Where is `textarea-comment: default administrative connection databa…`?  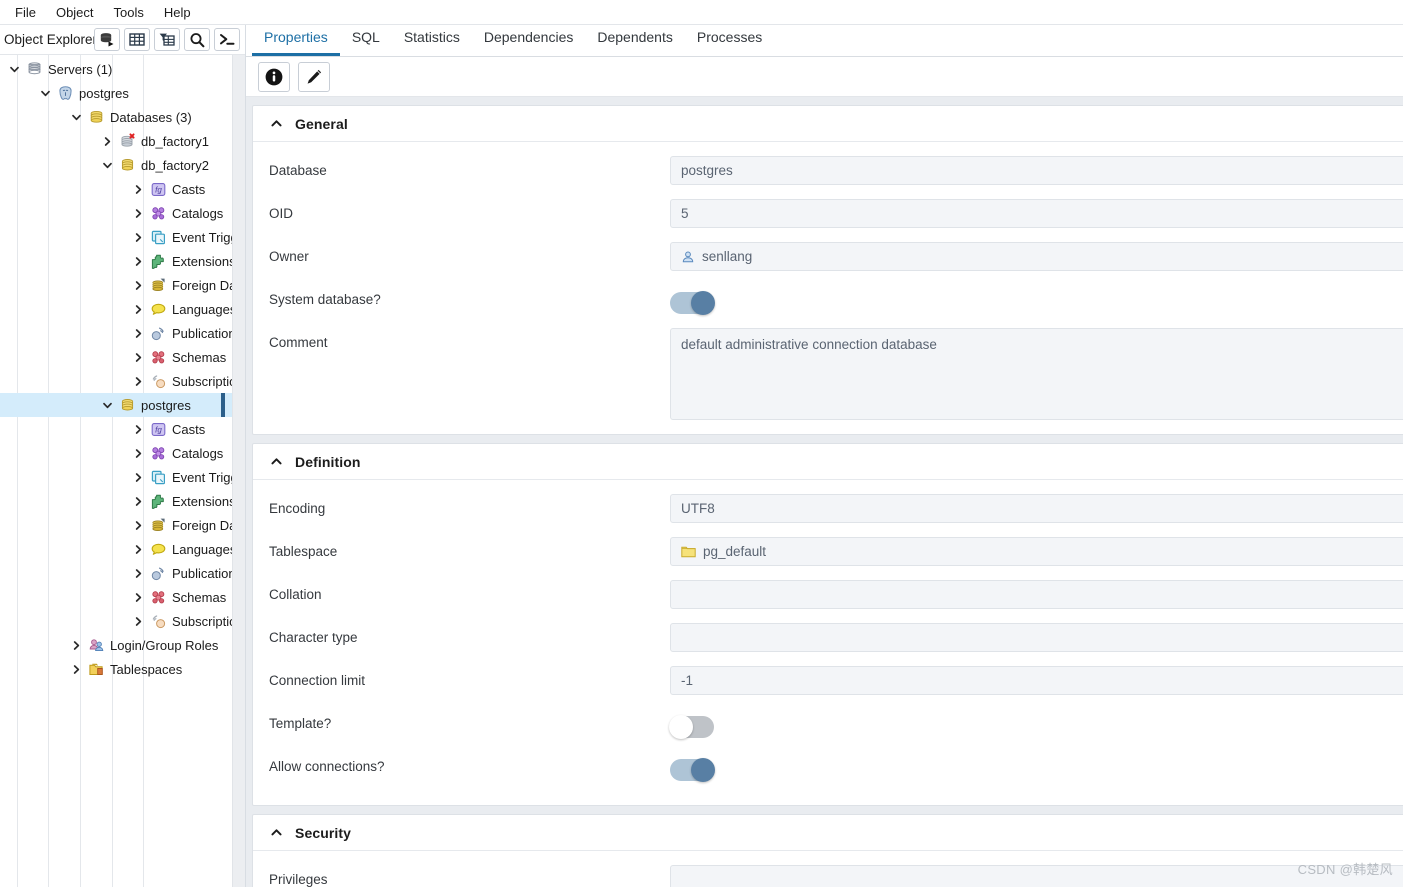 textarea-comment: default administrative connection databa… is located at coordinates (1036, 374).